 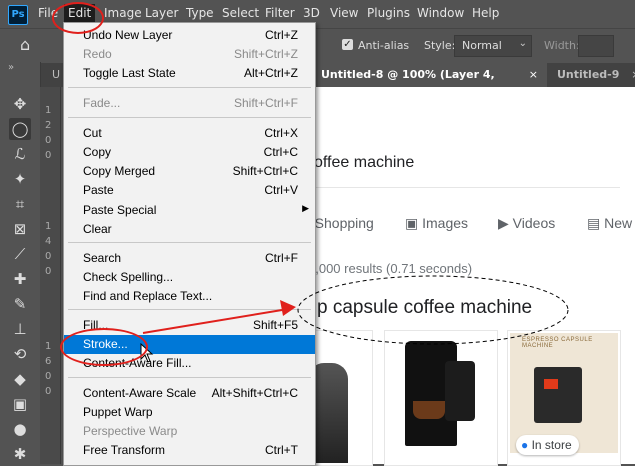 What do you see at coordinates (212, 321) in the screenshot?
I see `annotation-arrow-line` at bounding box center [212, 321].